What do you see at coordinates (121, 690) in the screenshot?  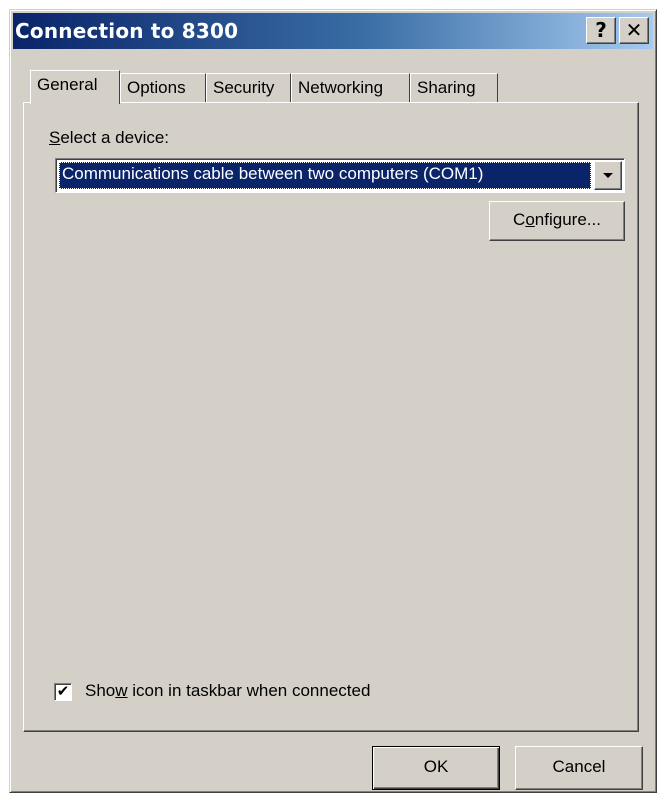 I see `show-icon-mnemonic: w` at bounding box center [121, 690].